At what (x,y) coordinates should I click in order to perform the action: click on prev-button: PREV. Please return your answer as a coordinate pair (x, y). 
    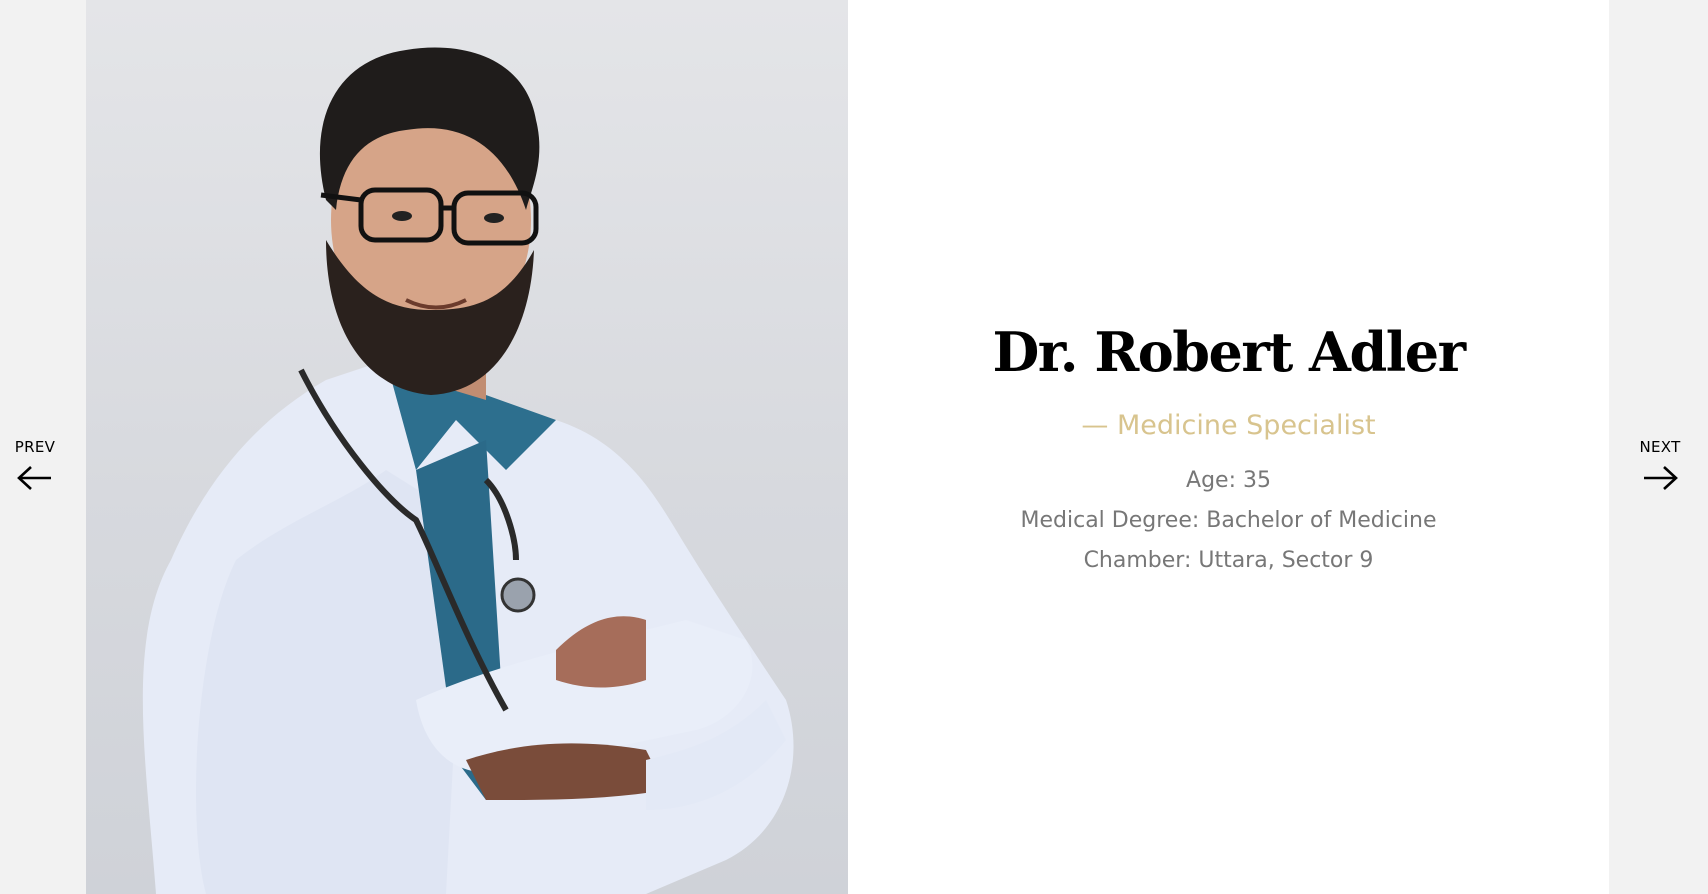
    Looking at the image, I should click on (35, 465).